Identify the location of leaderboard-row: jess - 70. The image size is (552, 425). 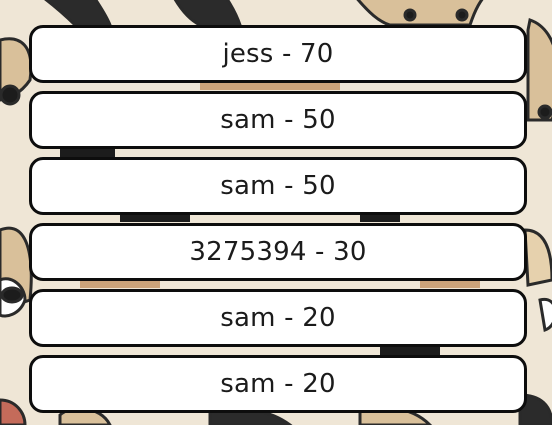
(278, 54).